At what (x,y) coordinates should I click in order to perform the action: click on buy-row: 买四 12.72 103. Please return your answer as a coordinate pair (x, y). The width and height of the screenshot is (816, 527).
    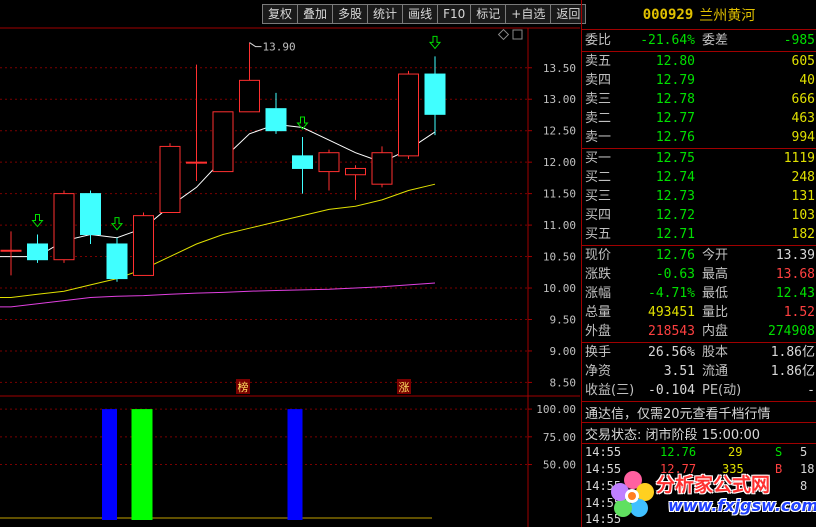
    Looking at the image, I should click on (699, 215).